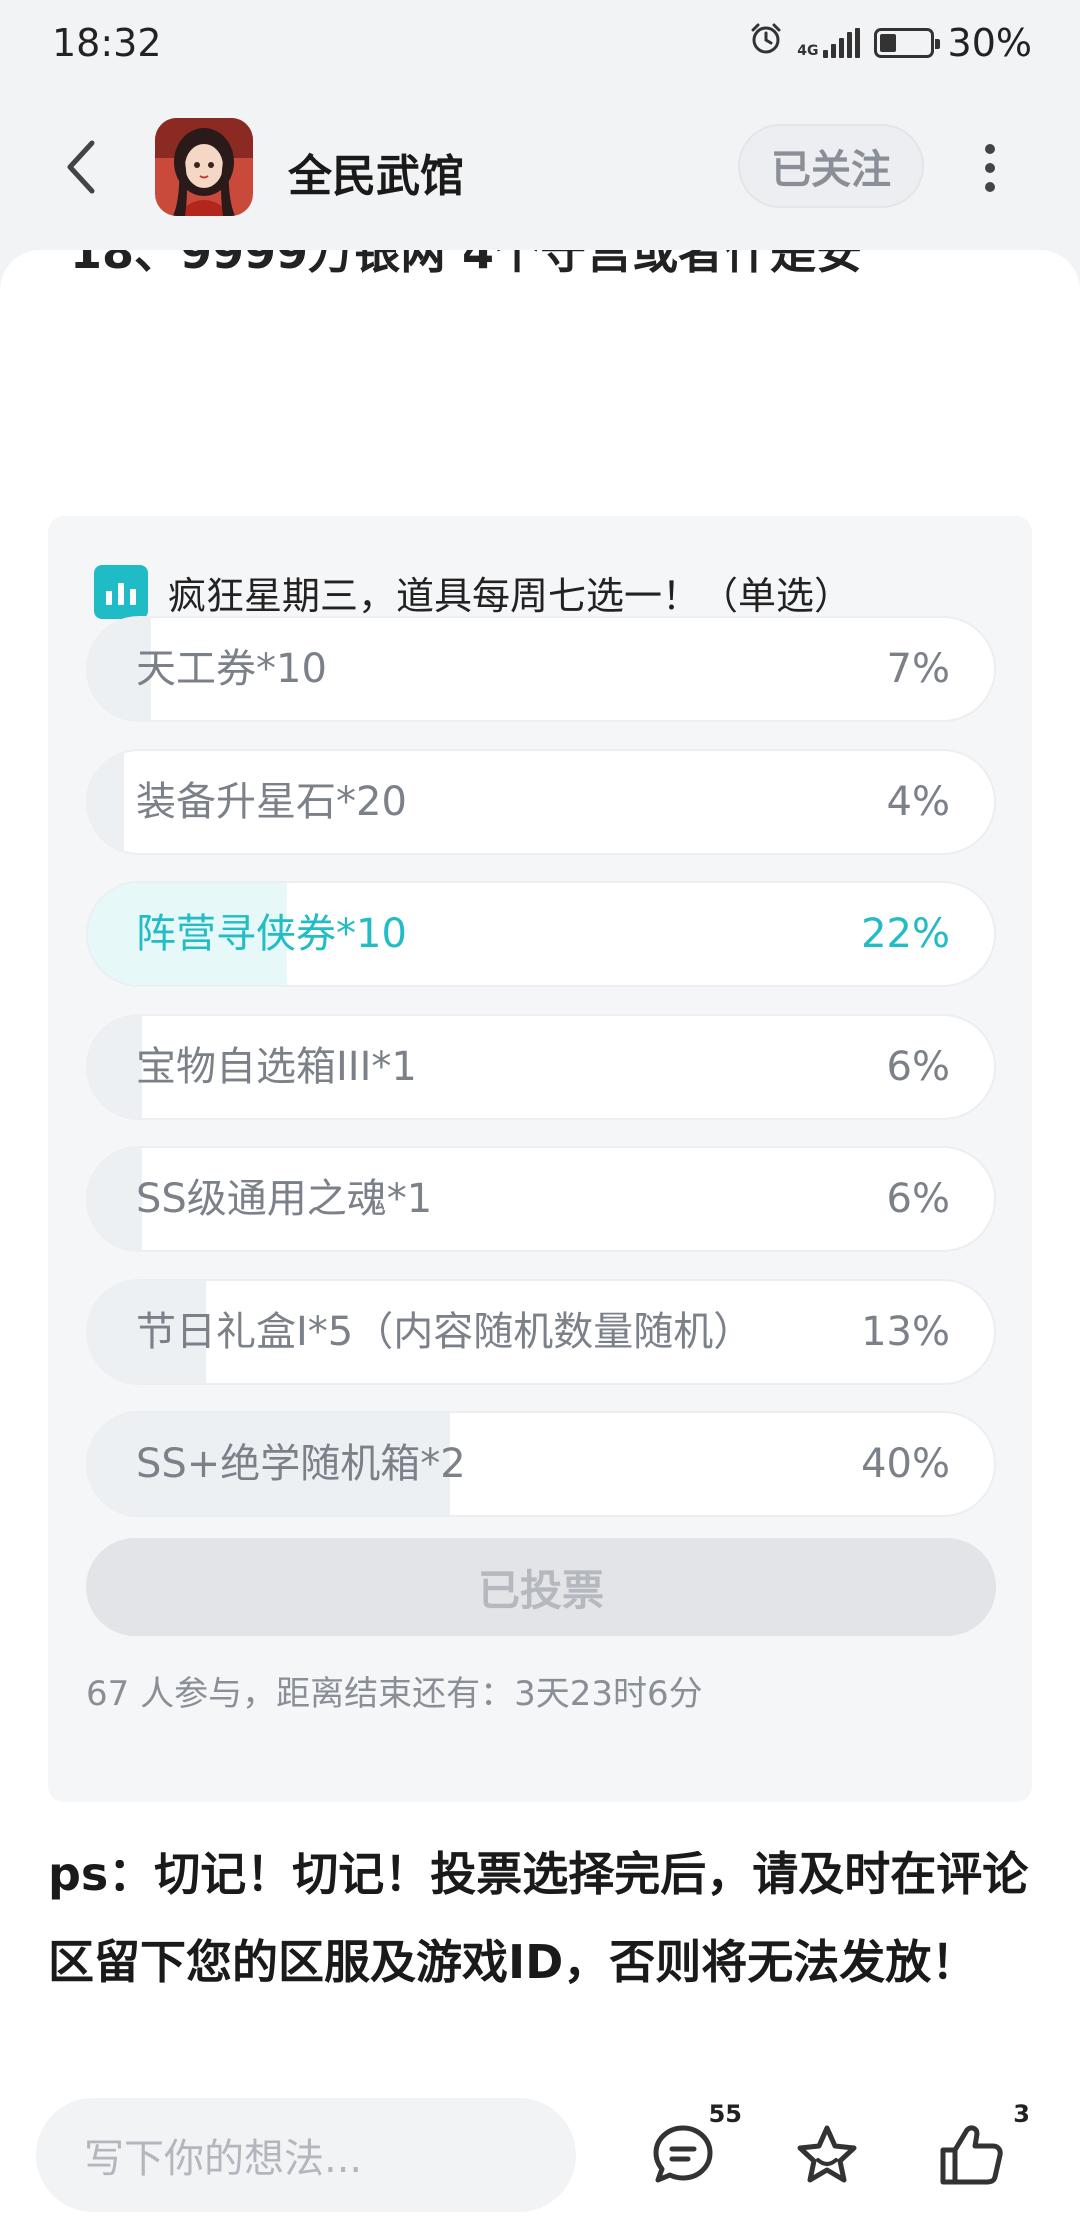 The width and height of the screenshot is (1080, 2240). I want to click on poll-option-percent: 4%, so click(918, 801).